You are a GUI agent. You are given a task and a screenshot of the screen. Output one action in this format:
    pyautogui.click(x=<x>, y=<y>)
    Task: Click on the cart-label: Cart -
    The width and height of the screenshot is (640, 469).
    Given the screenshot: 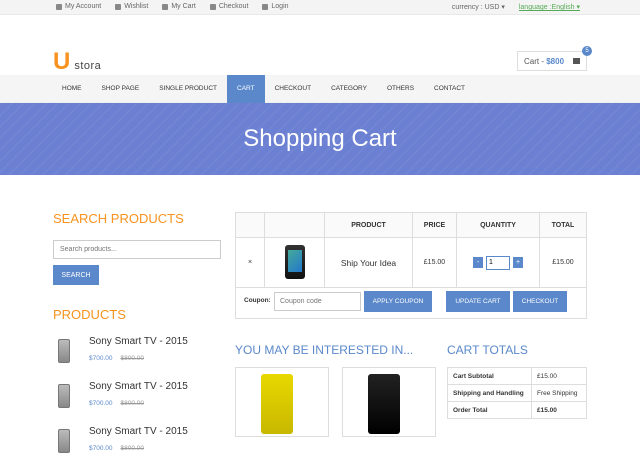 What is the action you would take?
    pyautogui.click(x=535, y=61)
    